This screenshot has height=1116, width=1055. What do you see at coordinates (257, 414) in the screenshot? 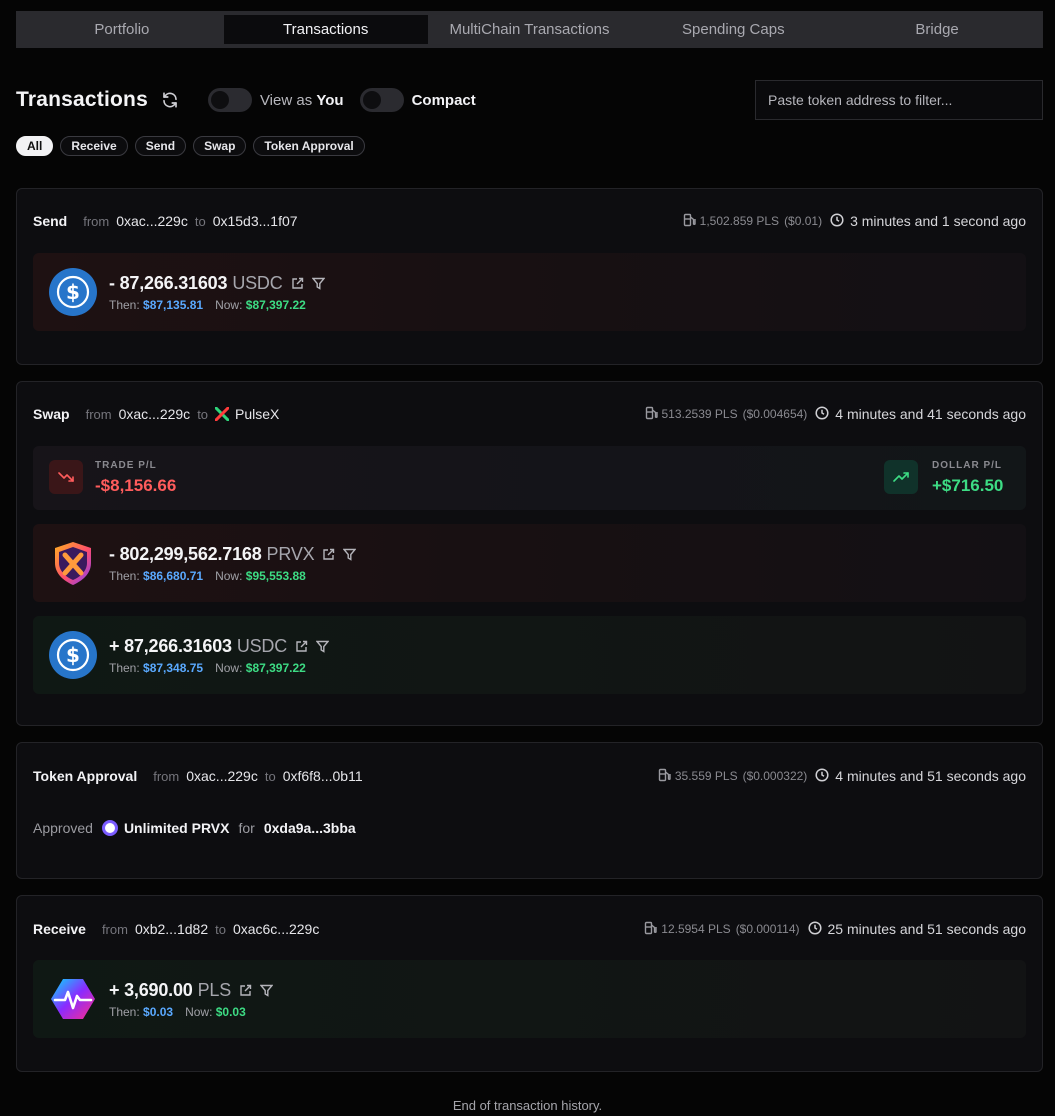
I see `to-address: PulseX` at bounding box center [257, 414].